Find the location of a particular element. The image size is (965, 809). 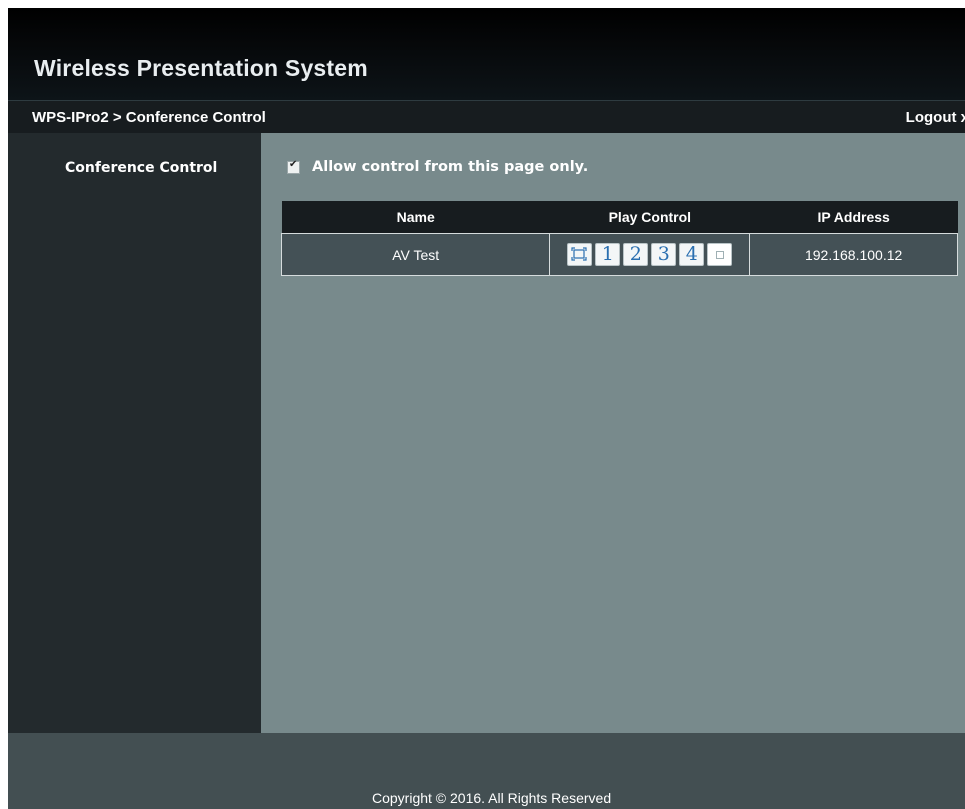

play-split-2-button: 2 is located at coordinates (636, 254).